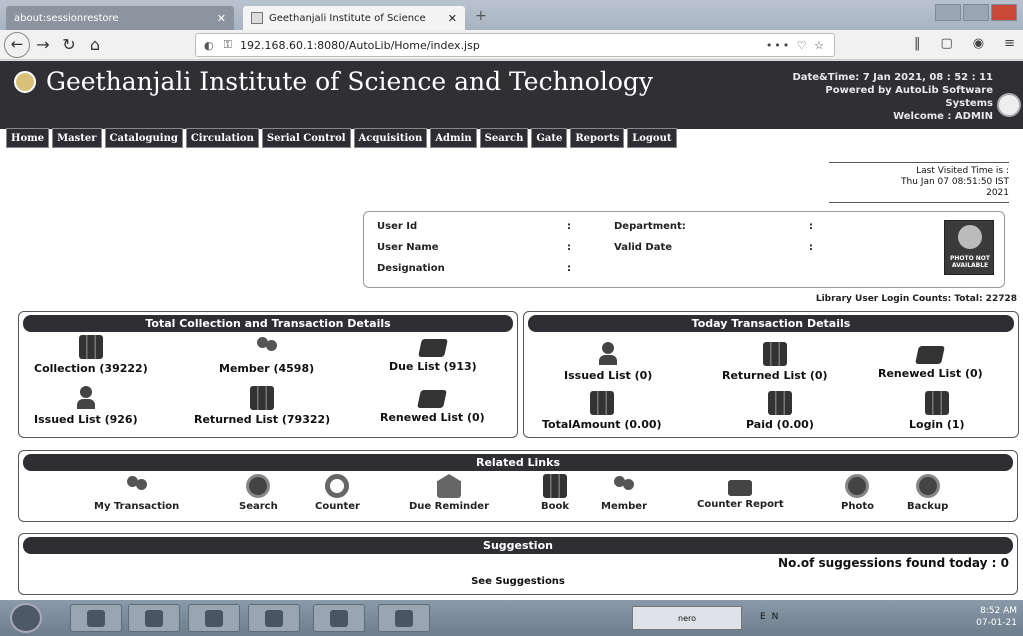 The width and height of the screenshot is (1023, 636). What do you see at coordinates (449, 486) in the screenshot?
I see `mail-icon` at bounding box center [449, 486].